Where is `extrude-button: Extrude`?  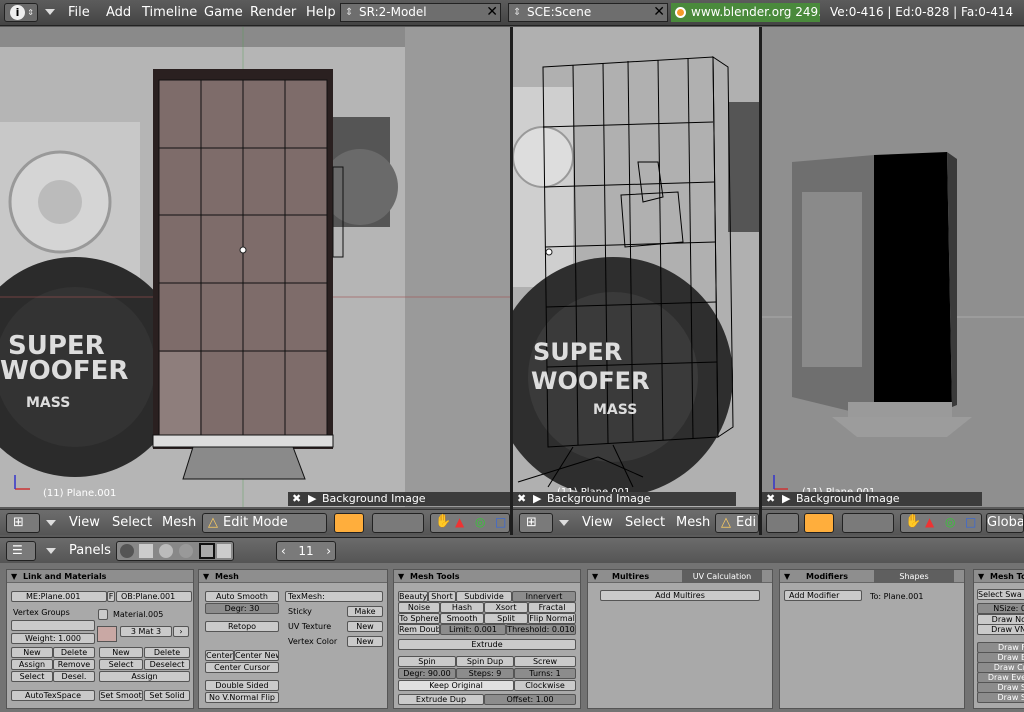
extrude-button: Extrude is located at coordinates (487, 644).